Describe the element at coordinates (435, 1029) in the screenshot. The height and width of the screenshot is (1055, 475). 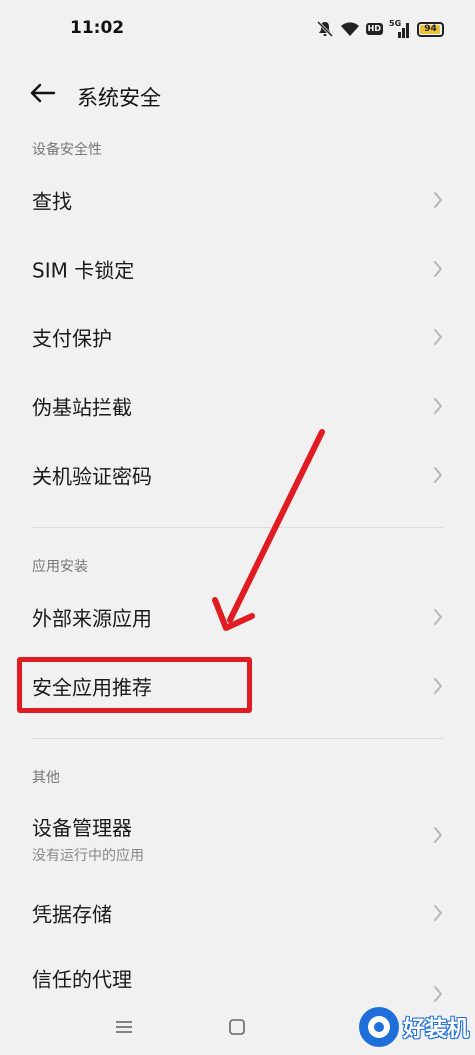
I see `watermark-text: 好装机` at that location.